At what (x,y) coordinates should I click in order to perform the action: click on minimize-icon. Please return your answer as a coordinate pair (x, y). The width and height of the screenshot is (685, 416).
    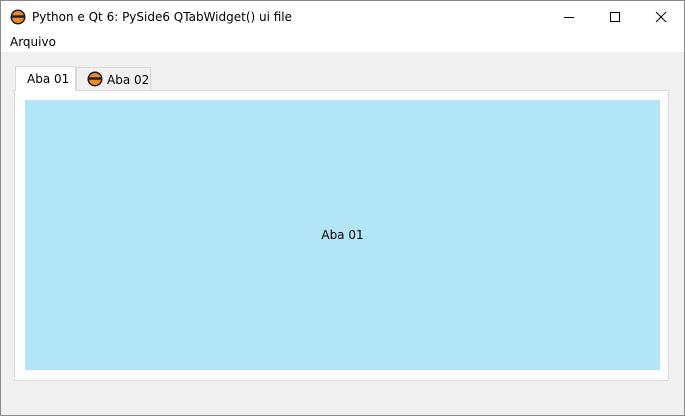
    Looking at the image, I should click on (569, 17).